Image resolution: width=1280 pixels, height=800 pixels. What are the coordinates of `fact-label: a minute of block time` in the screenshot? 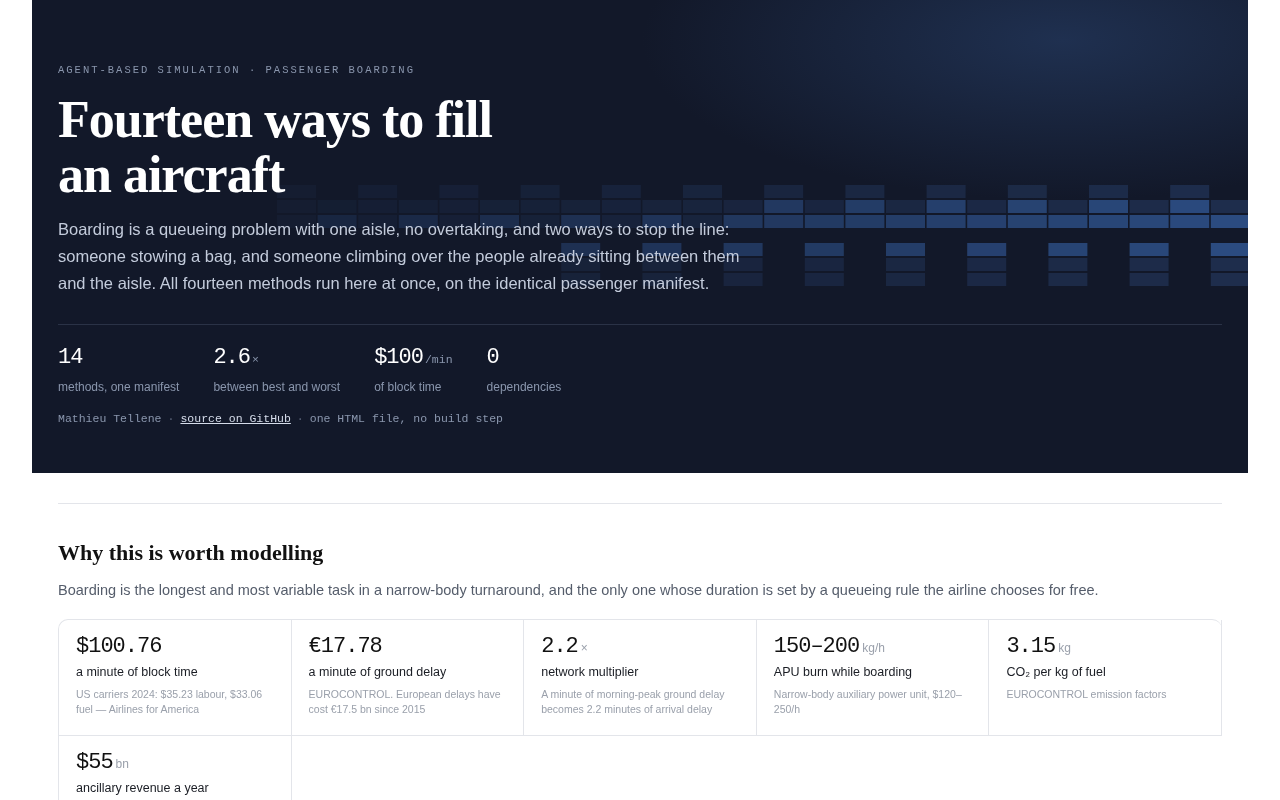 It's located at (137, 672).